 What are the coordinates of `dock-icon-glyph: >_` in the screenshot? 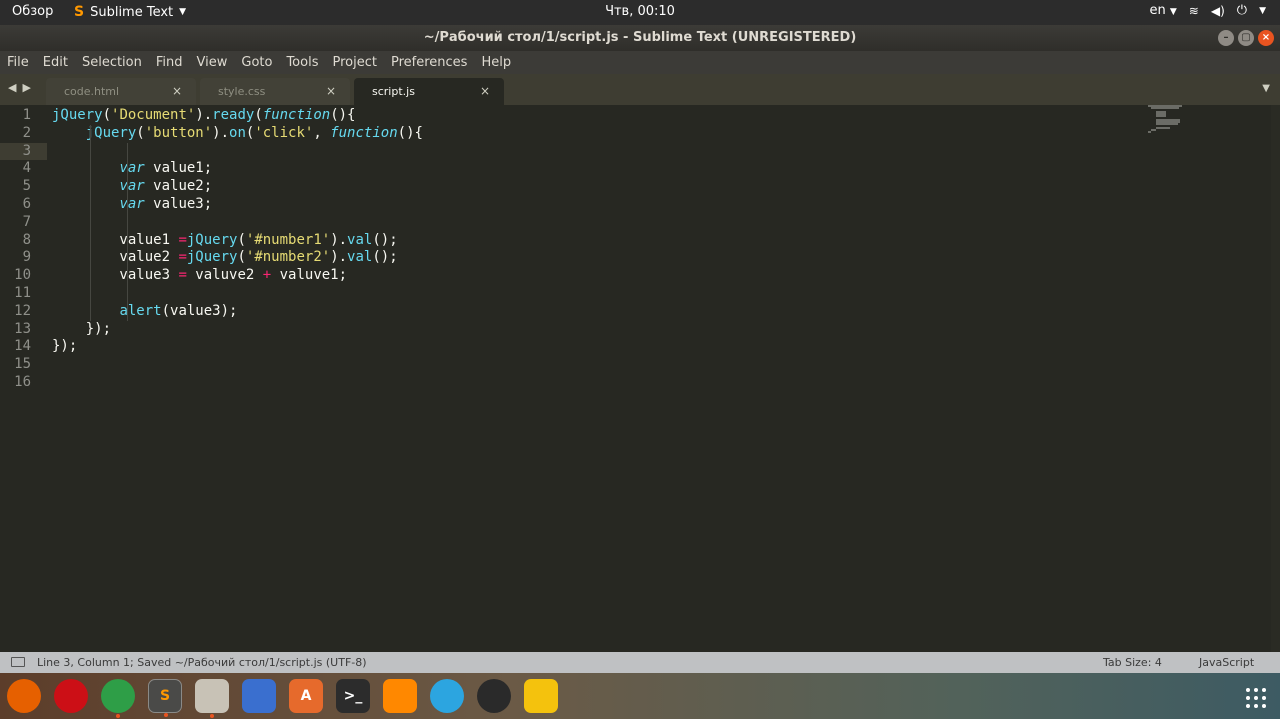 It's located at (353, 696).